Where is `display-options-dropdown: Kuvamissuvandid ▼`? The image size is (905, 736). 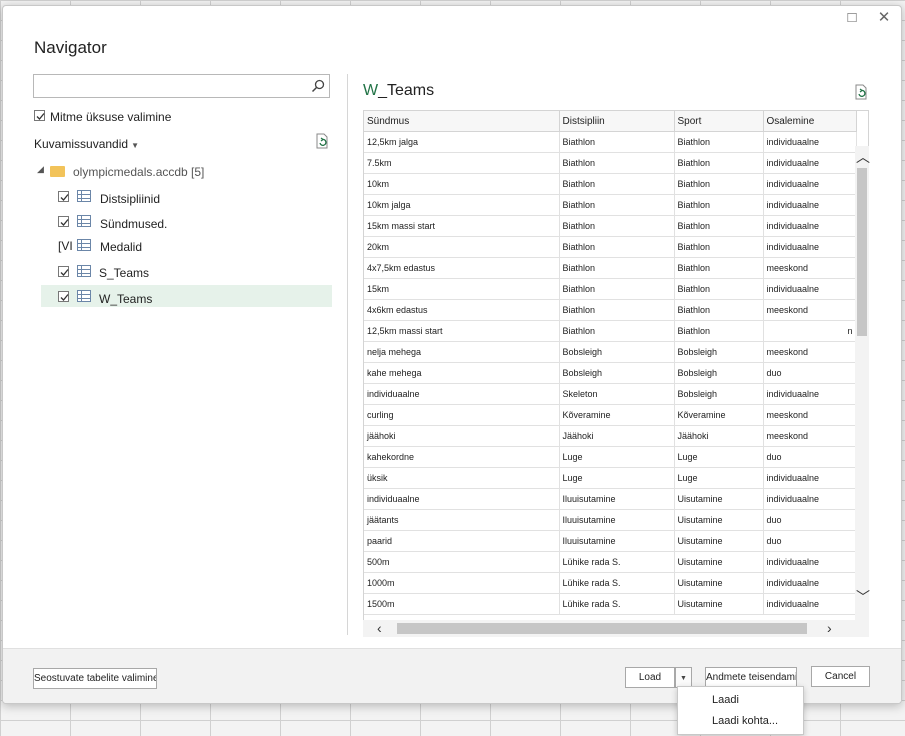 display-options-dropdown: Kuvamissuvandid ▼ is located at coordinates (86, 144).